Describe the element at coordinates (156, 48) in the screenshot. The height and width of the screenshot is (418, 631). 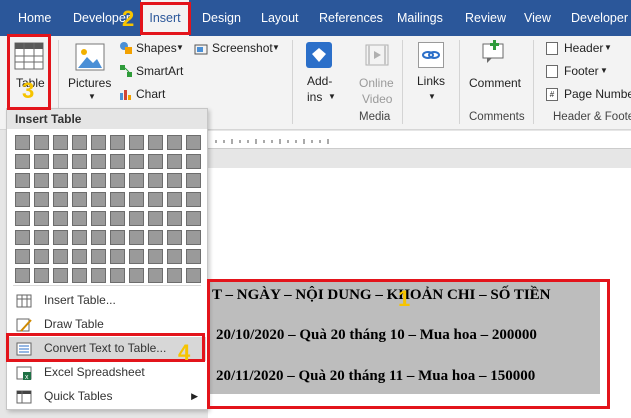
I see `shapes-button: Shapes` at that location.